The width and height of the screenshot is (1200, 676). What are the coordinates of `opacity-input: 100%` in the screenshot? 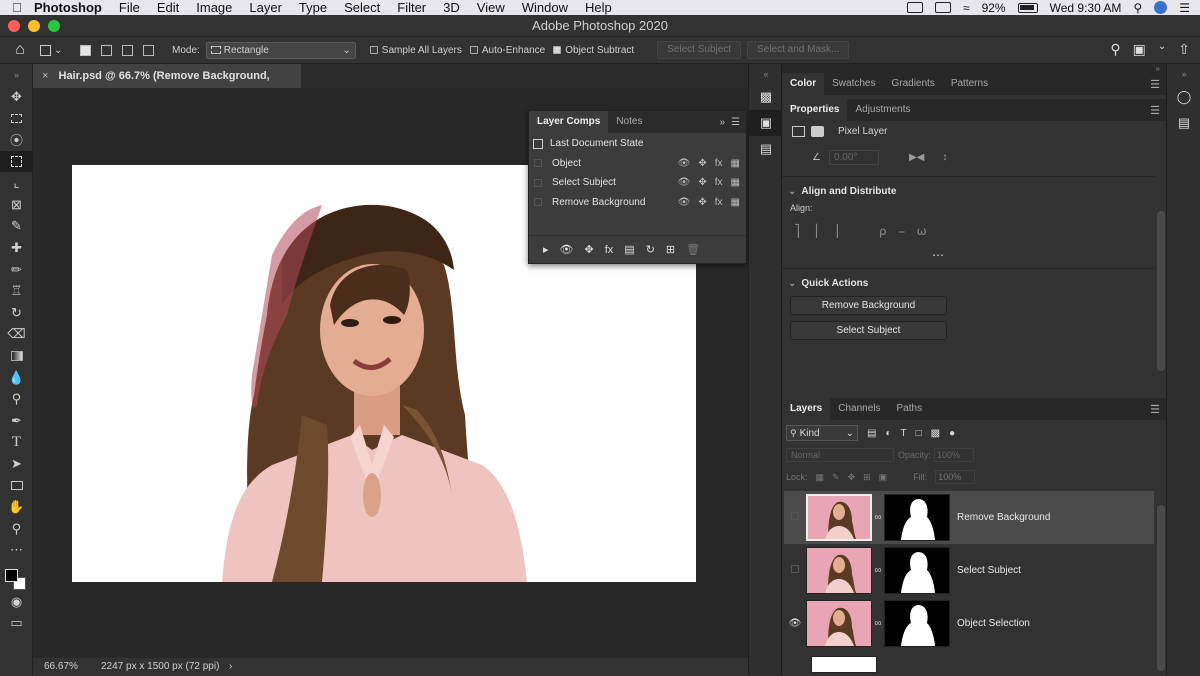 It's located at (954, 455).